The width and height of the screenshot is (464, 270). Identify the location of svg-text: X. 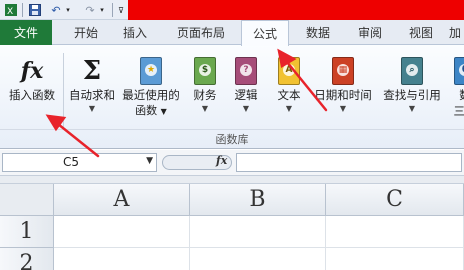
(10, 11).